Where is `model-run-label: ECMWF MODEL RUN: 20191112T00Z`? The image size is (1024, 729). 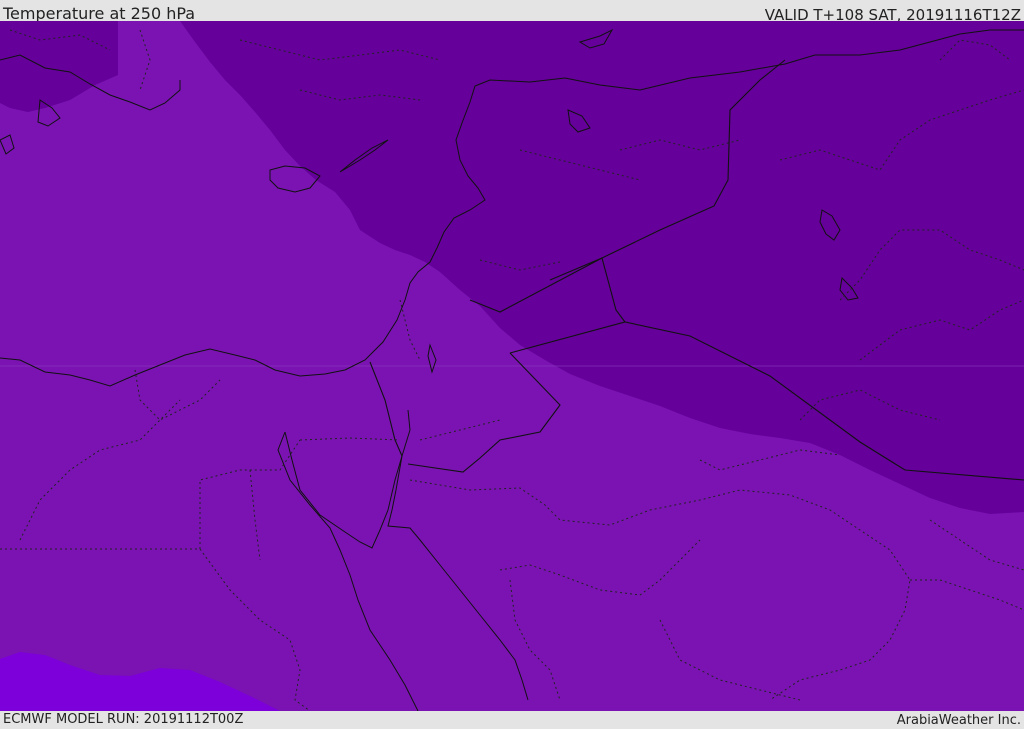
model-run-label: ECMWF MODEL RUN: 20191112T00Z is located at coordinates (123, 719).